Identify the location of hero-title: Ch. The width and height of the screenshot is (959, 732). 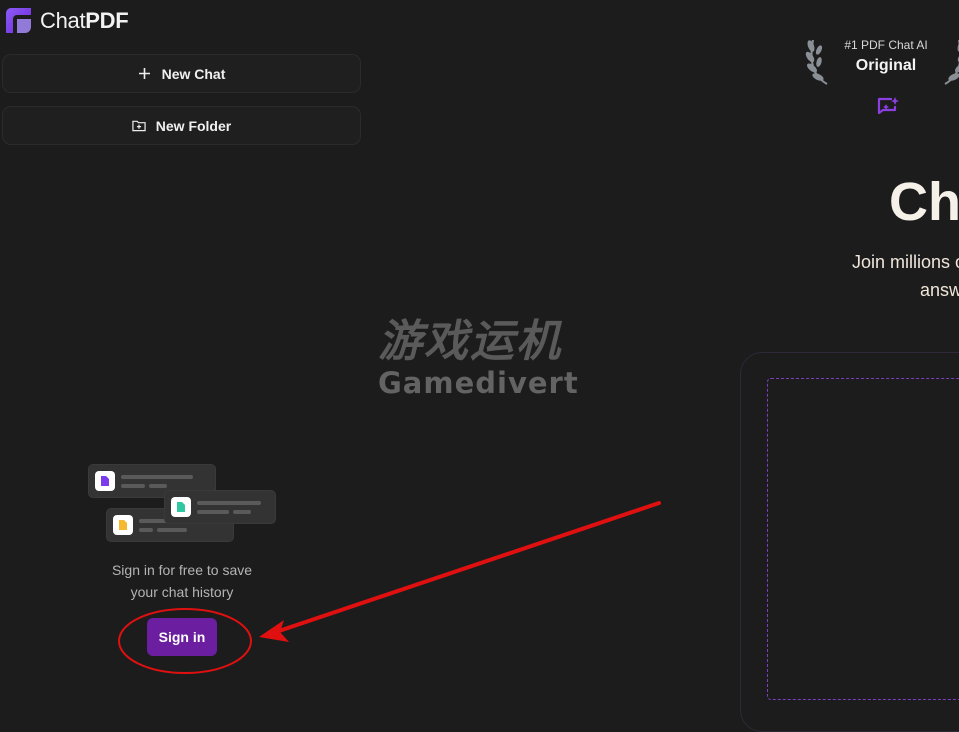
(924, 202).